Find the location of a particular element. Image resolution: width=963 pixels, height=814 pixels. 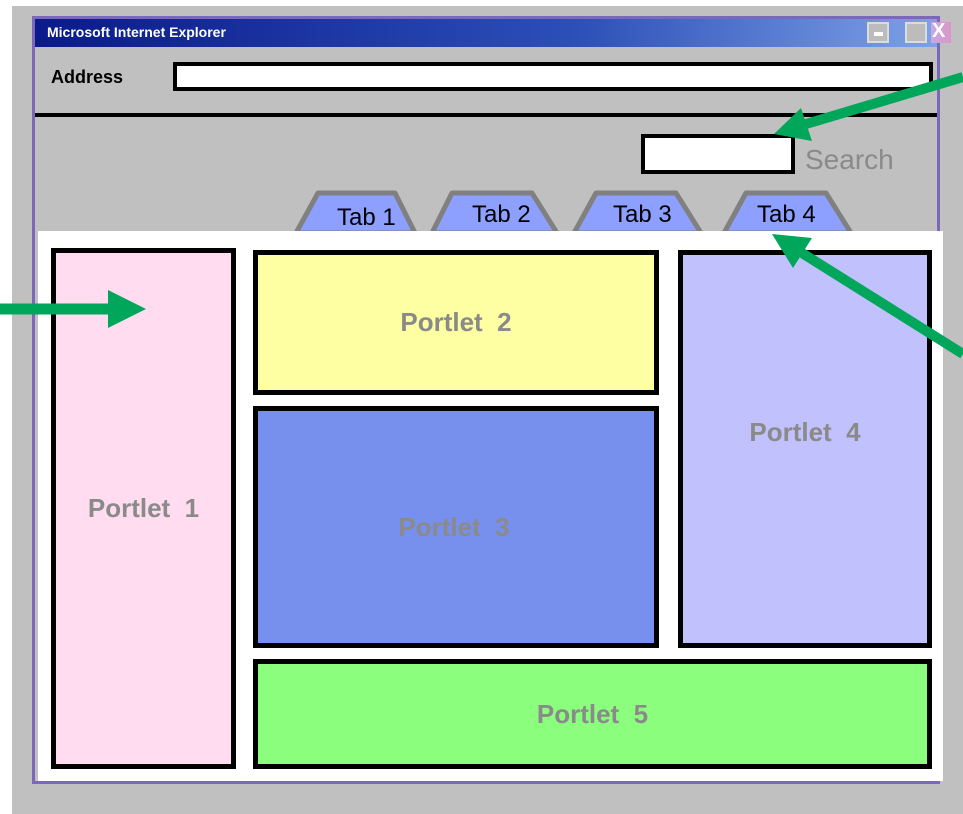

search-label: Search is located at coordinates (849, 159).